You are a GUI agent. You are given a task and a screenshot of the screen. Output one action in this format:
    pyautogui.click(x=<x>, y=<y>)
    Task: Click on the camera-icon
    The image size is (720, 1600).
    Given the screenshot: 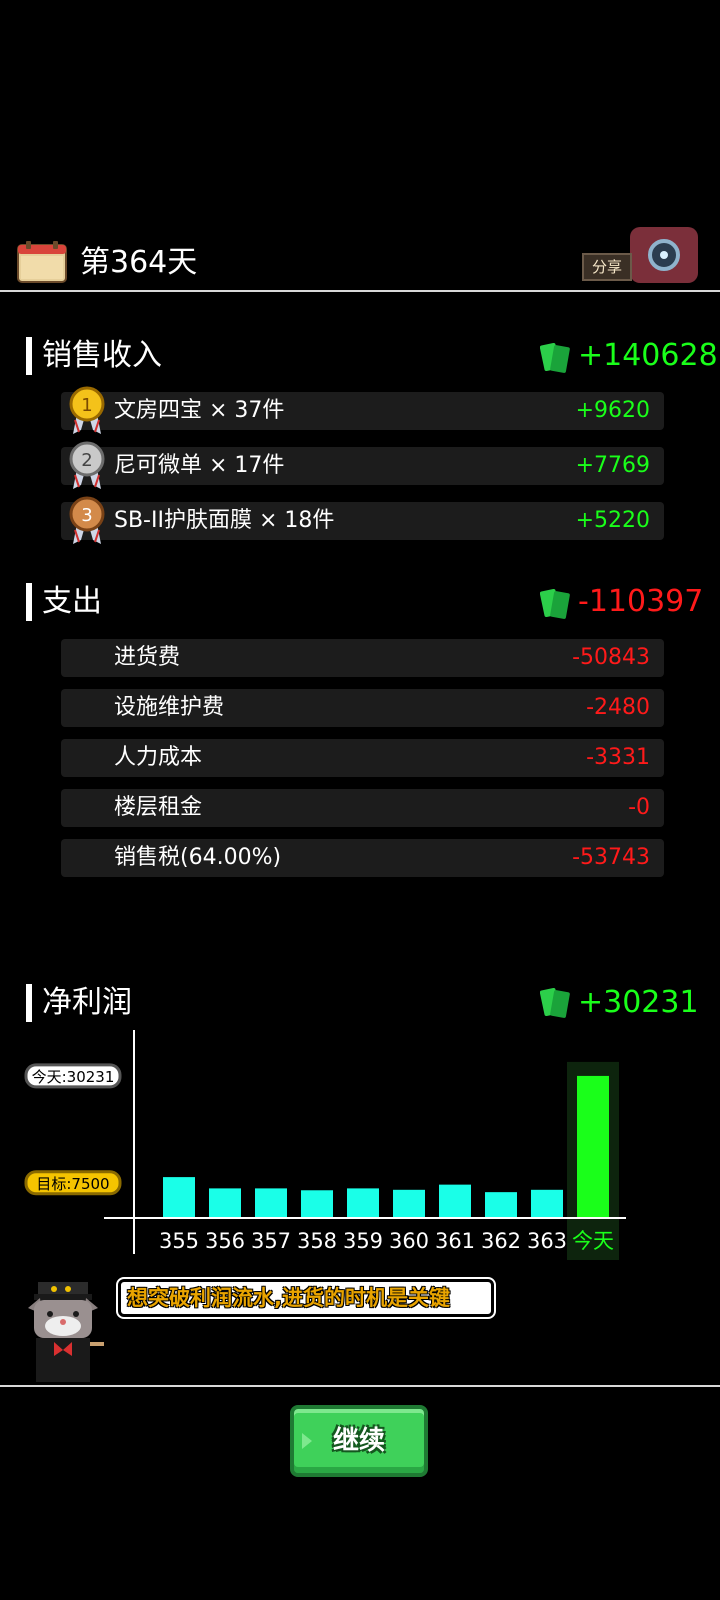 What is the action you would take?
    pyautogui.click(x=664, y=255)
    